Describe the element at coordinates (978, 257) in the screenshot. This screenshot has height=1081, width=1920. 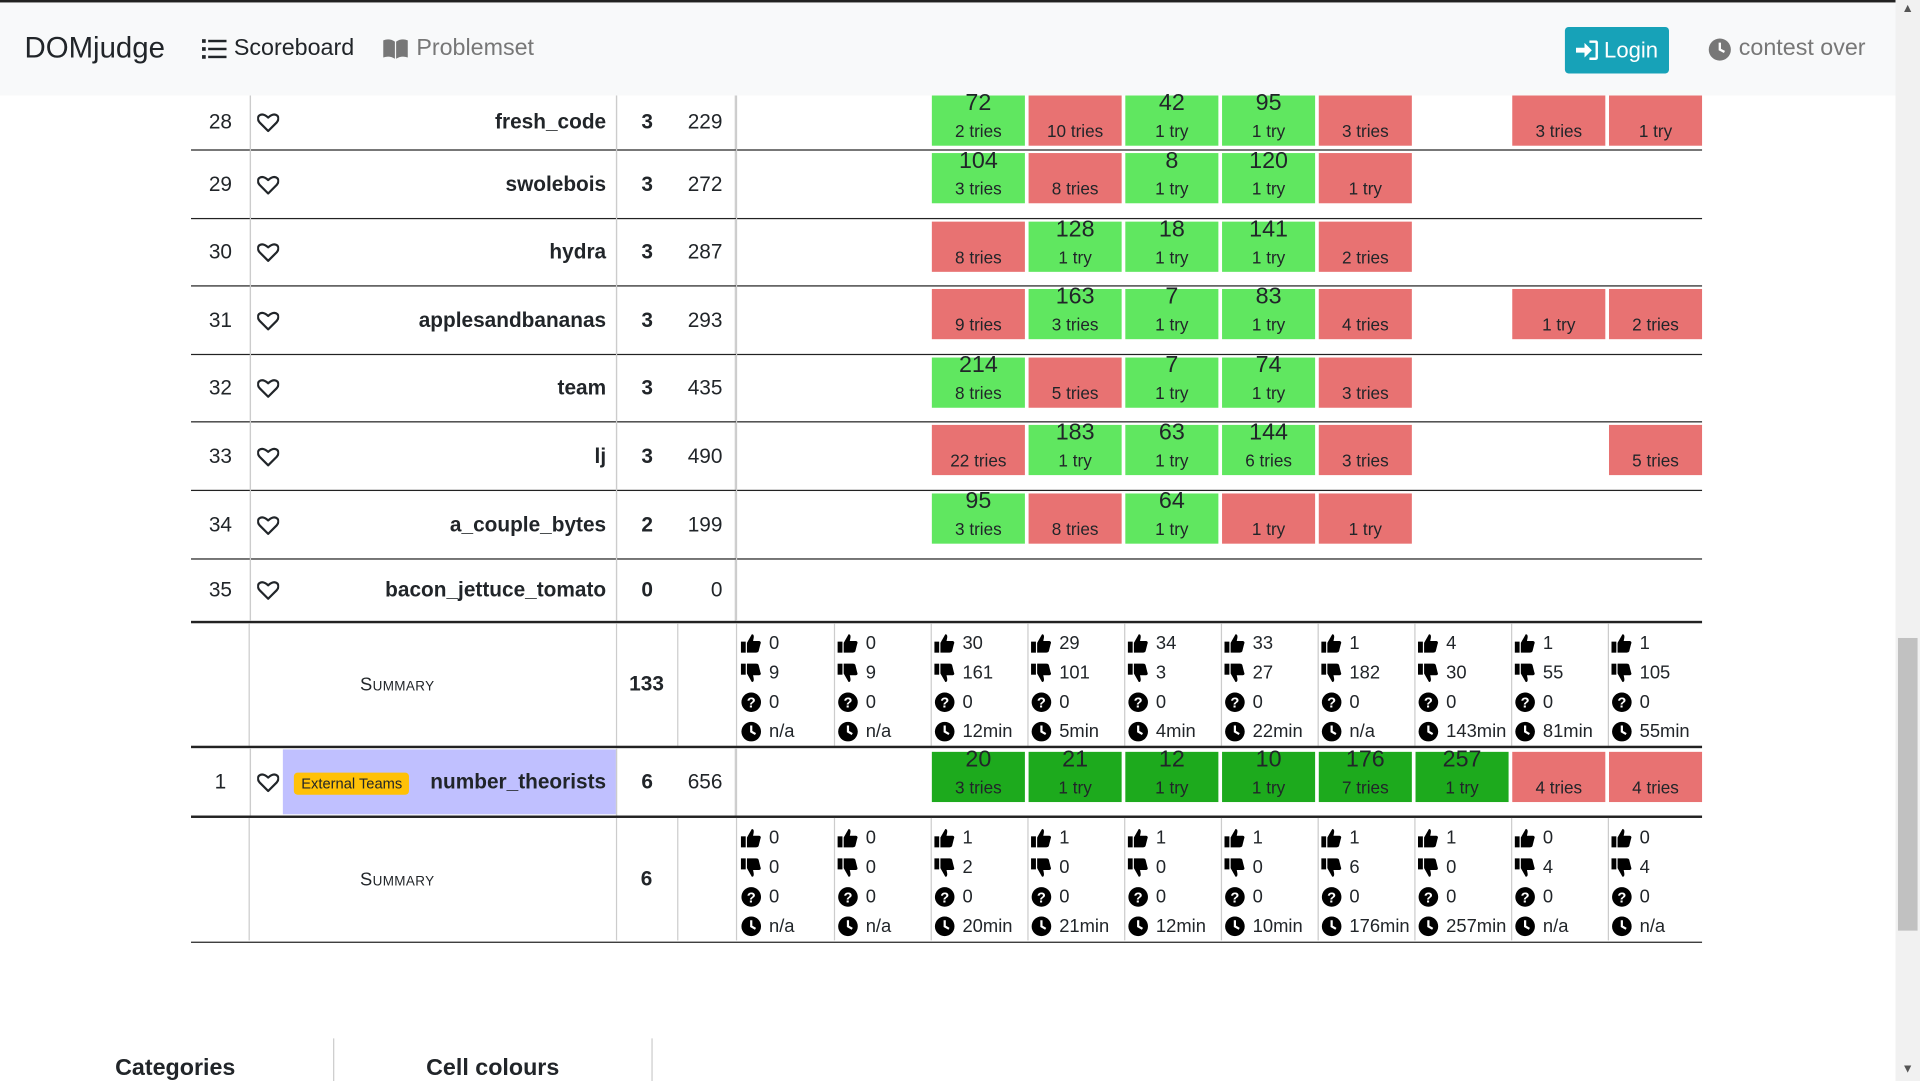
I see `problem-tries: 8 tries` at that location.